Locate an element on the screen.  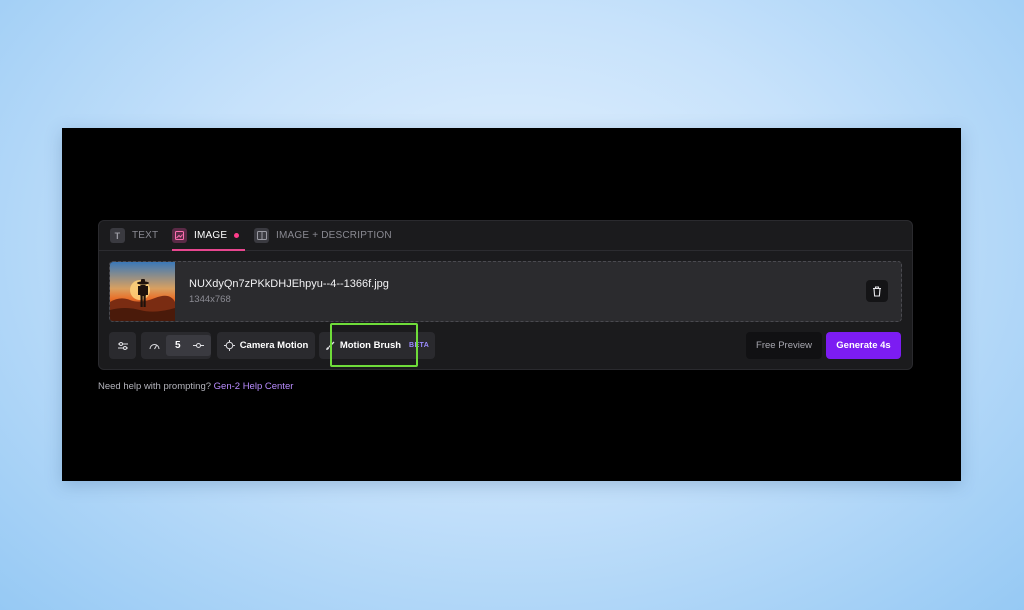
camera-motion-label: Camera Motion is located at coordinates (274, 345).